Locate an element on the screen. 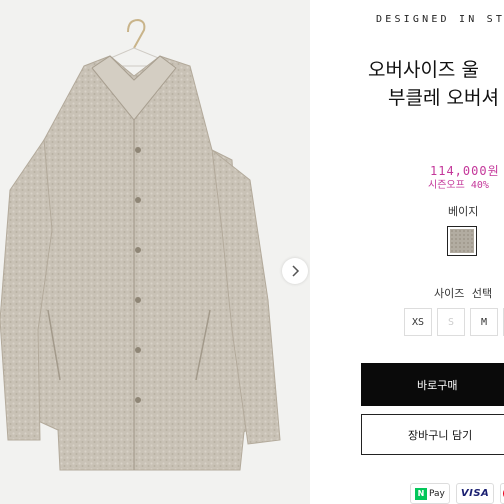 This screenshot has width=504, height=504. visa-button: VISA is located at coordinates (475, 493).